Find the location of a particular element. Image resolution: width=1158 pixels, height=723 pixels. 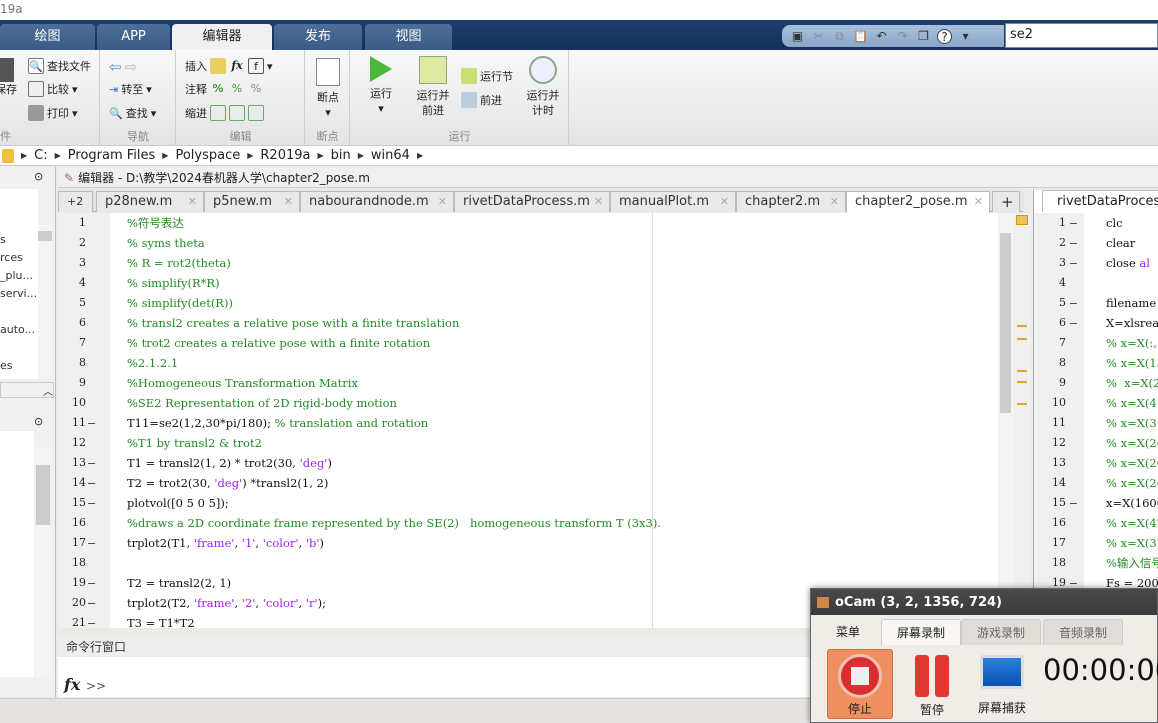

editor-tab: rivetDataProcess is located at coordinates (1100, 201).